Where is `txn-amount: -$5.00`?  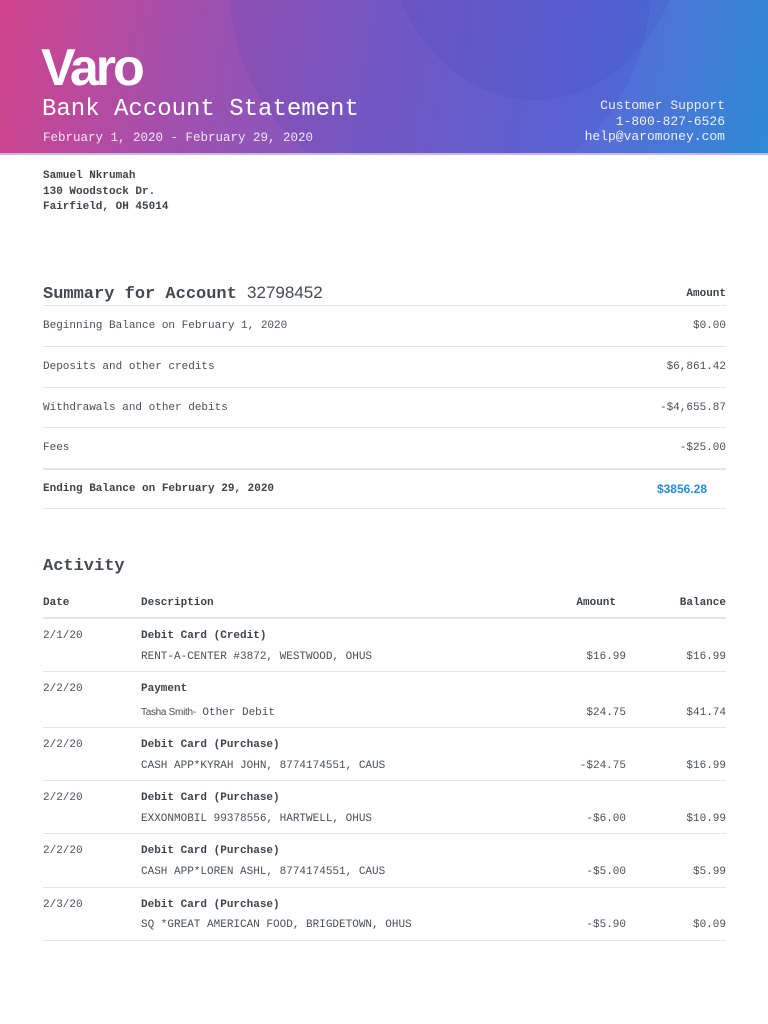 txn-amount: -$5.00 is located at coordinates (606, 872).